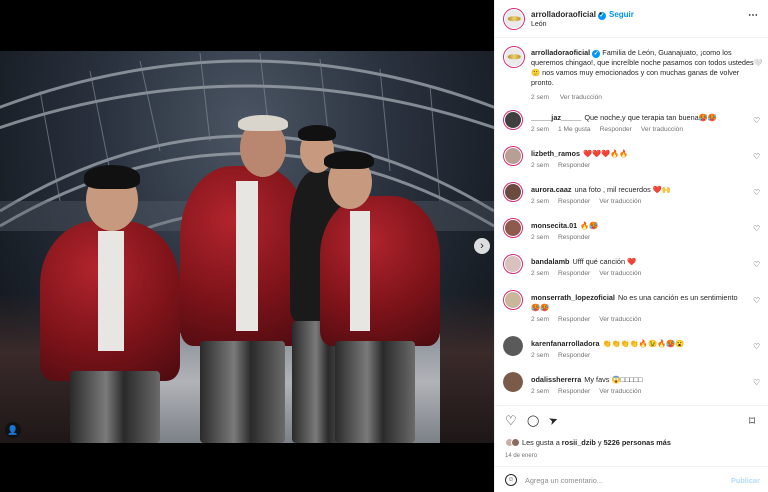 The width and height of the screenshot is (768, 492). What do you see at coordinates (621, 14) in the screenshot?
I see `follow-button: Seguir` at bounding box center [621, 14].